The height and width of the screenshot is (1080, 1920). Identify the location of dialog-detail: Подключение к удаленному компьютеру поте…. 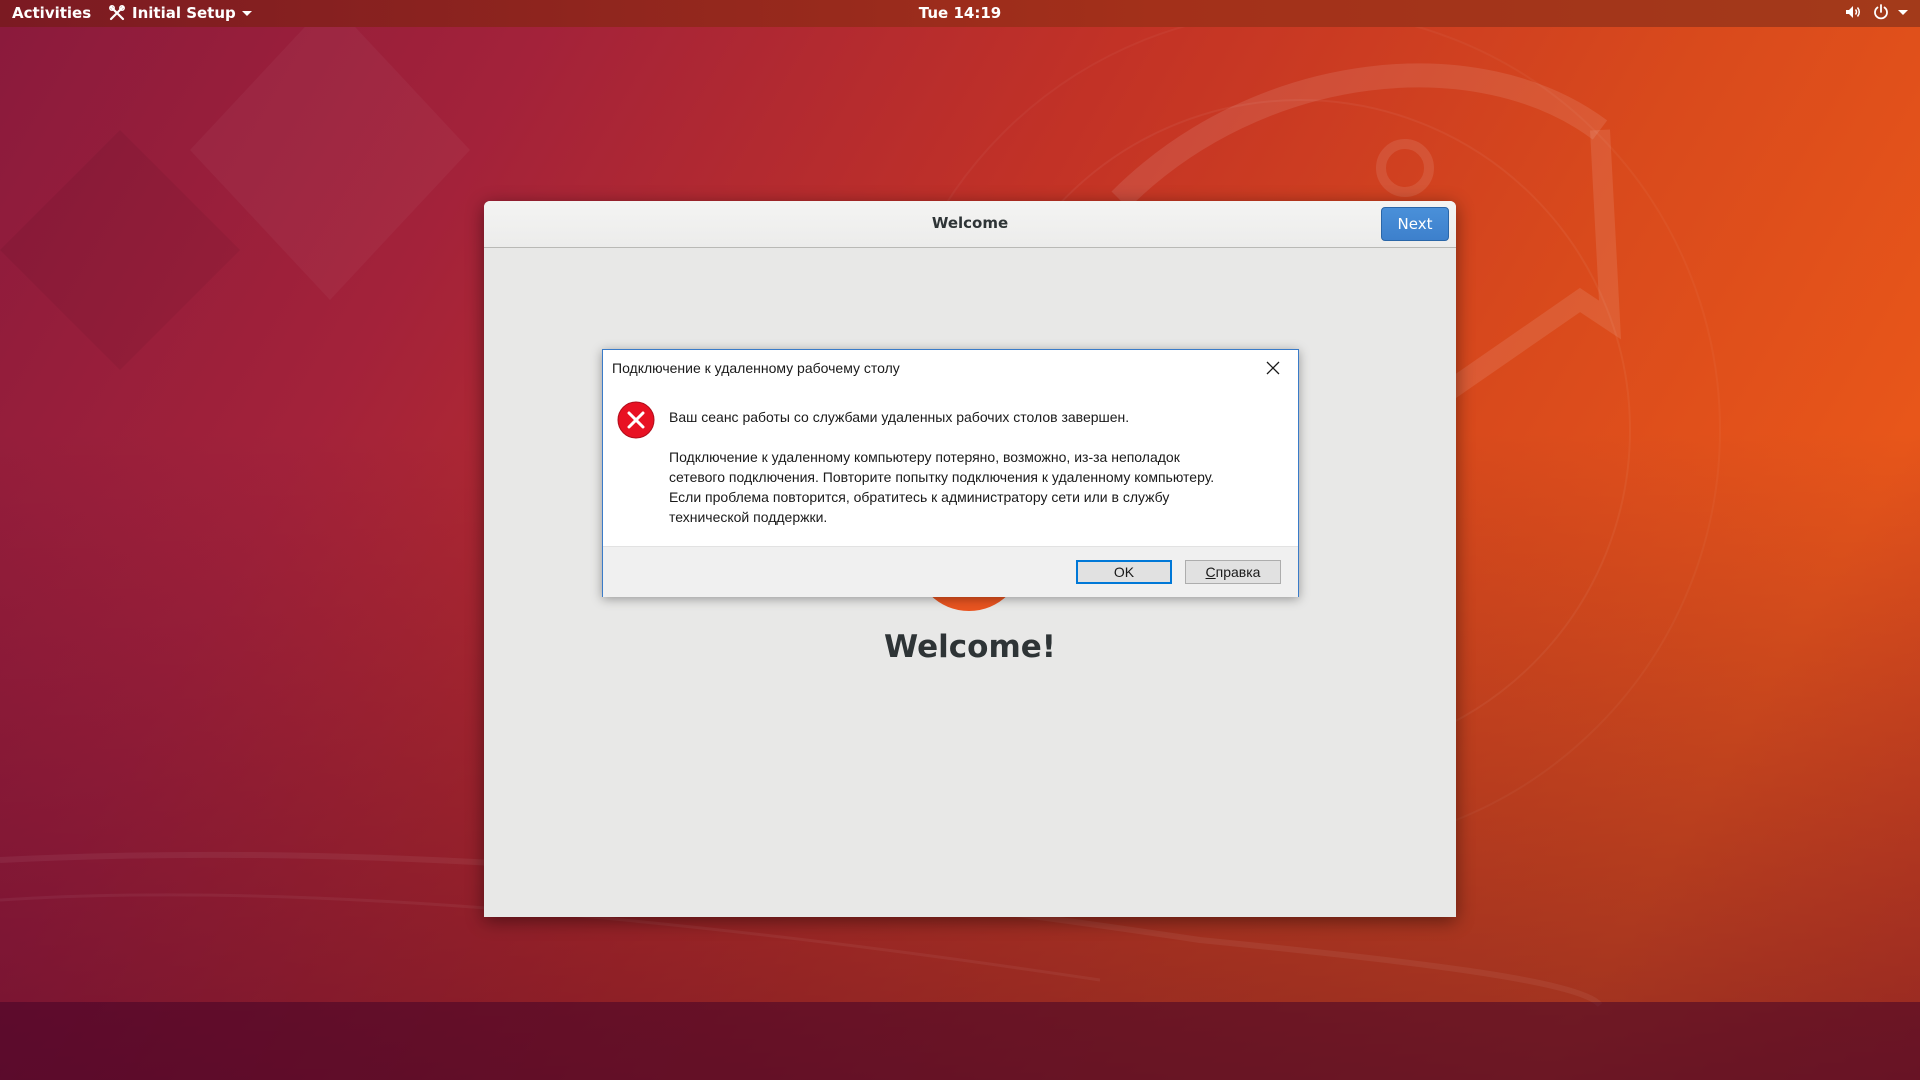
(979, 487).